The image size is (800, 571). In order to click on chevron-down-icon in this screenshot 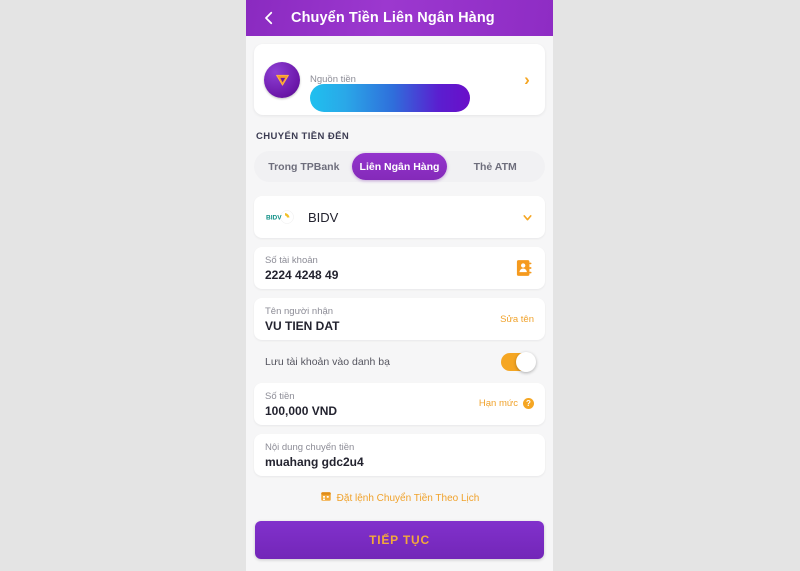, I will do `click(527, 217)`.